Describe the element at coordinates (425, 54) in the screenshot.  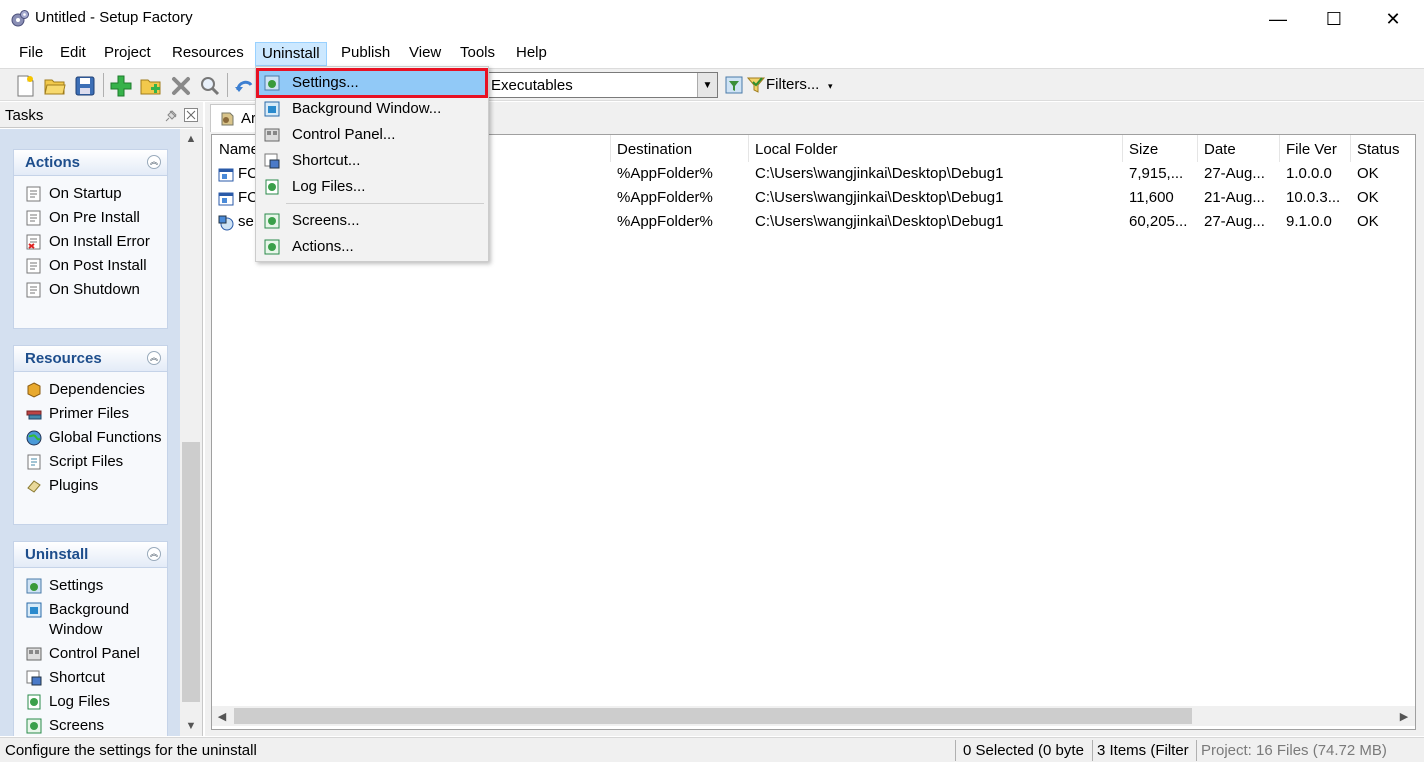
I see `menu-view: View` at that location.